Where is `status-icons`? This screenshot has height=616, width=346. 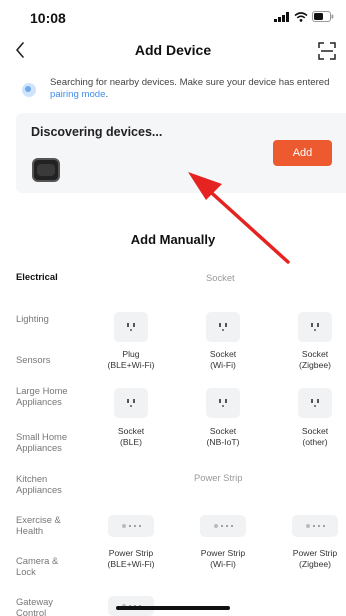
status-icons is located at coordinates (304, 16).